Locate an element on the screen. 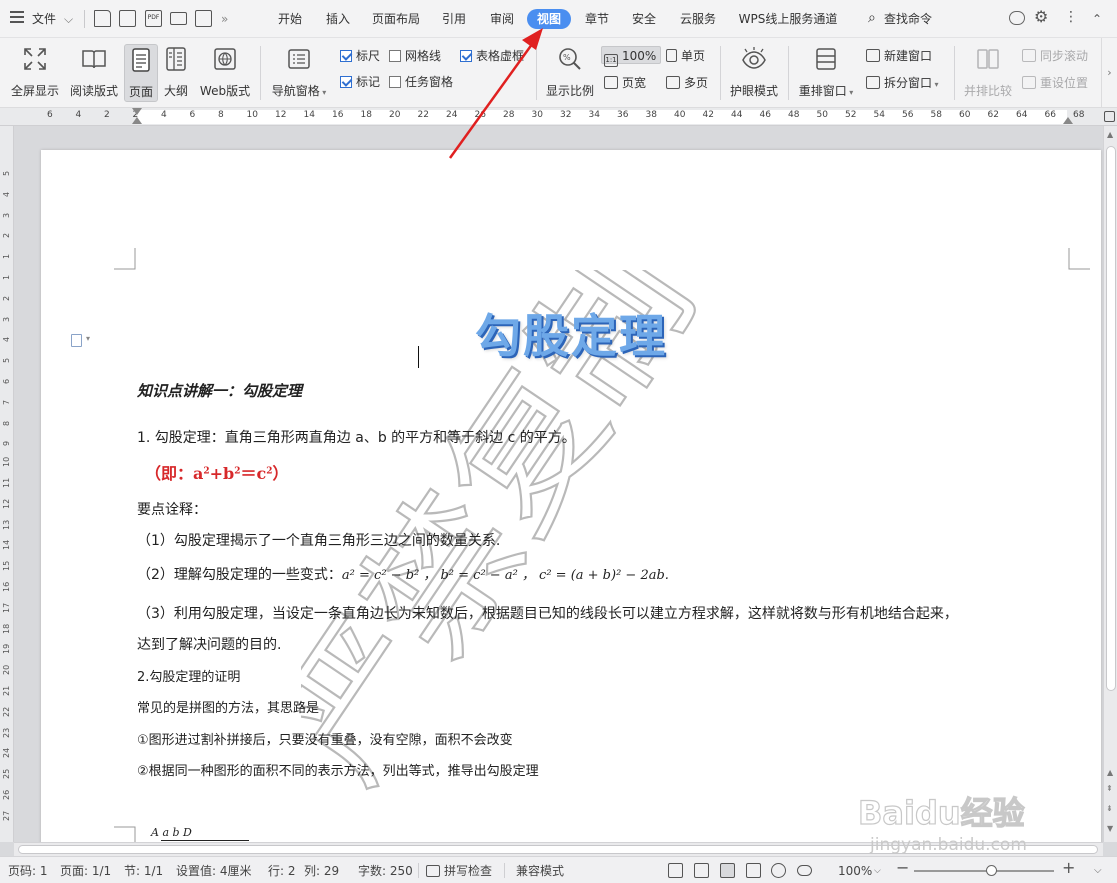  zoom-ratio-button: % 显示比例 is located at coordinates (570, 73).